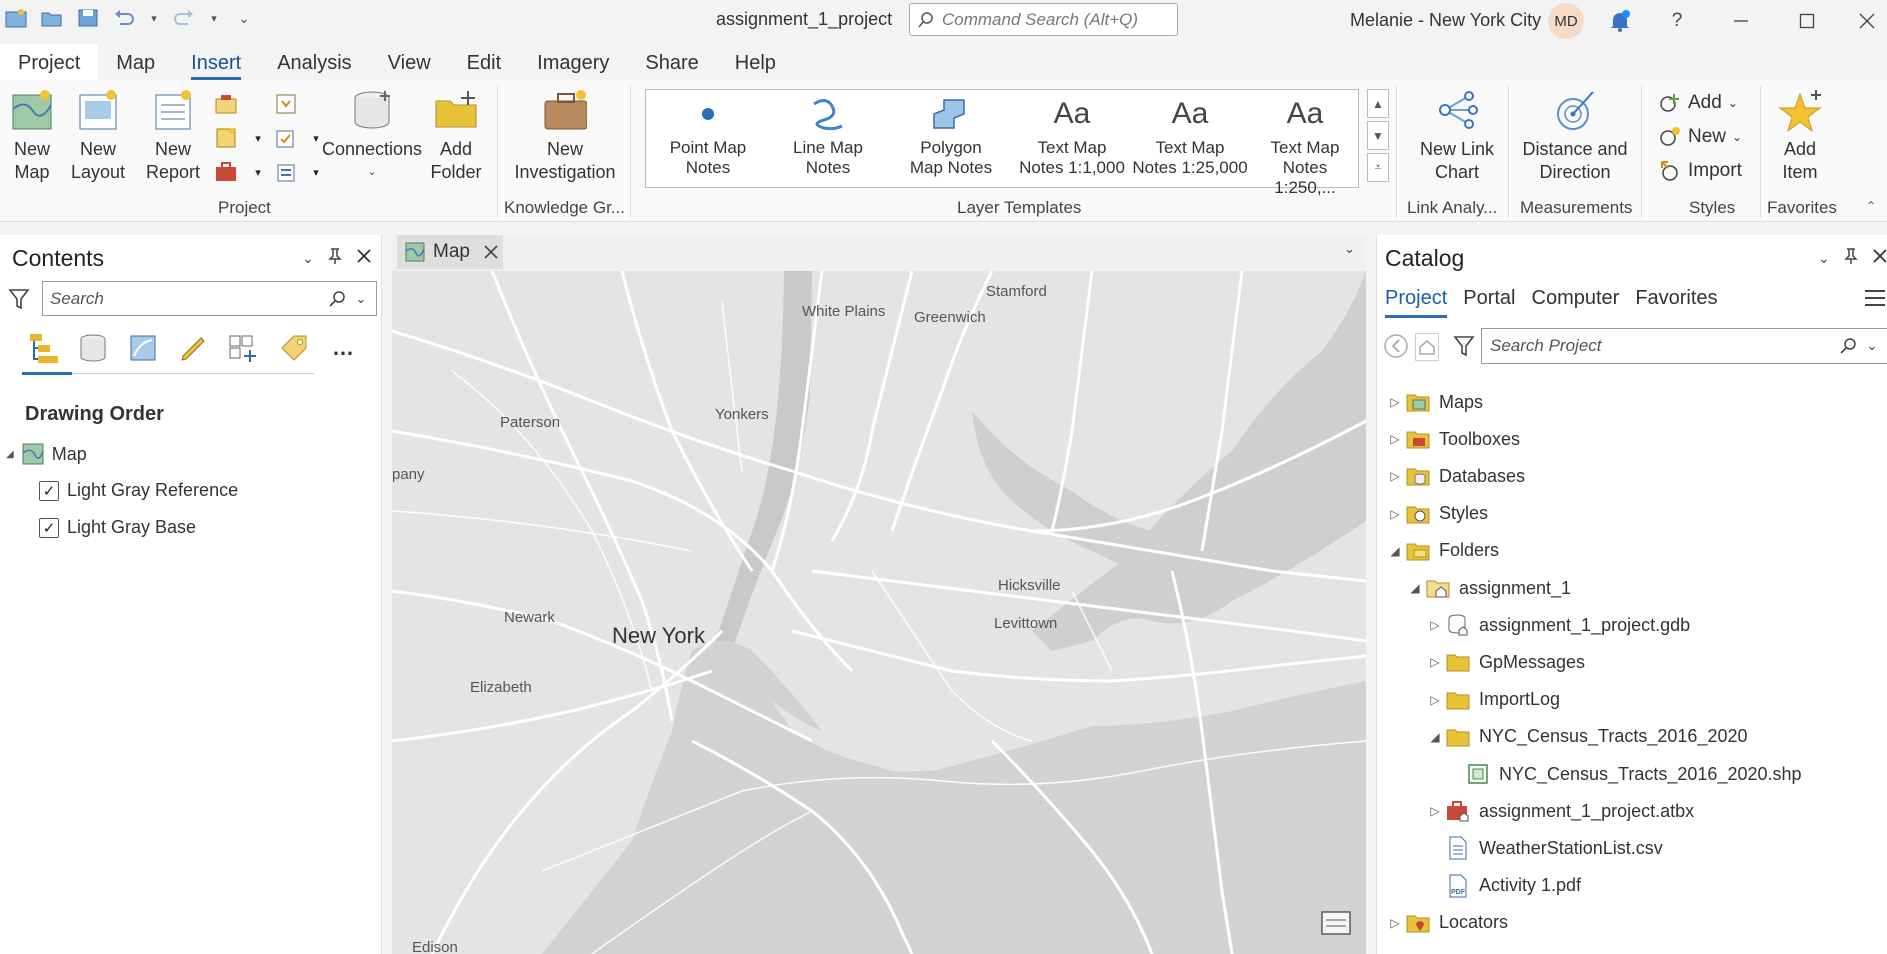 The width and height of the screenshot is (1887, 954). Describe the element at coordinates (1488, 588) in the screenshot. I see `catalog-tree-item: ◢ assignment_1` at that location.